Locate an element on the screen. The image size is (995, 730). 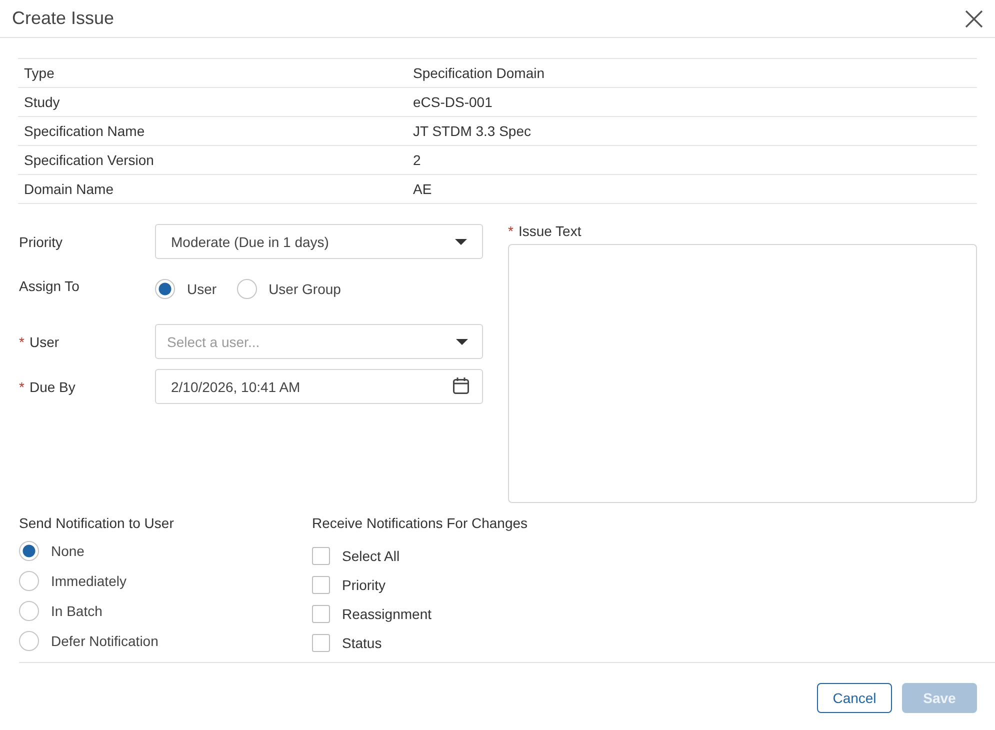
option-label: Select All is located at coordinates (371, 556).